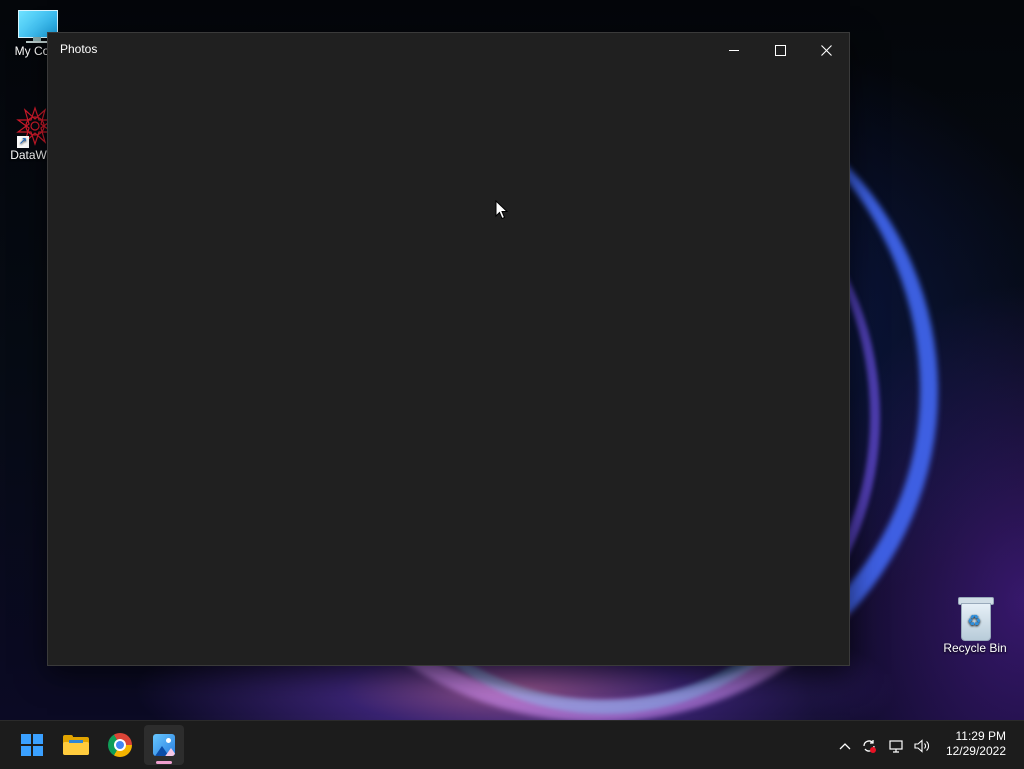  I want to click on volume-button, so click(922, 745).